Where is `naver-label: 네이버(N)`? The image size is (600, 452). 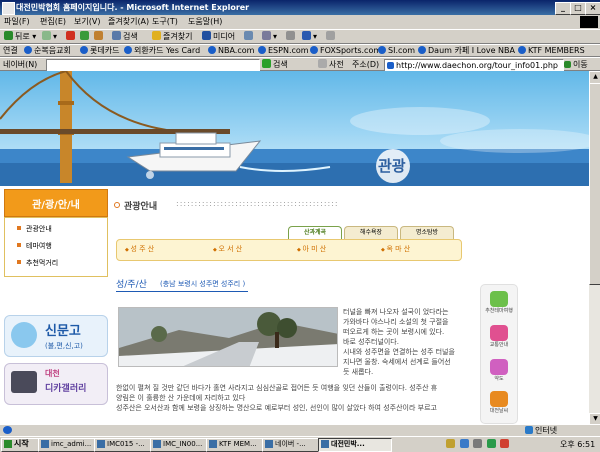 naver-label: 네이버(N) is located at coordinates (20, 64).